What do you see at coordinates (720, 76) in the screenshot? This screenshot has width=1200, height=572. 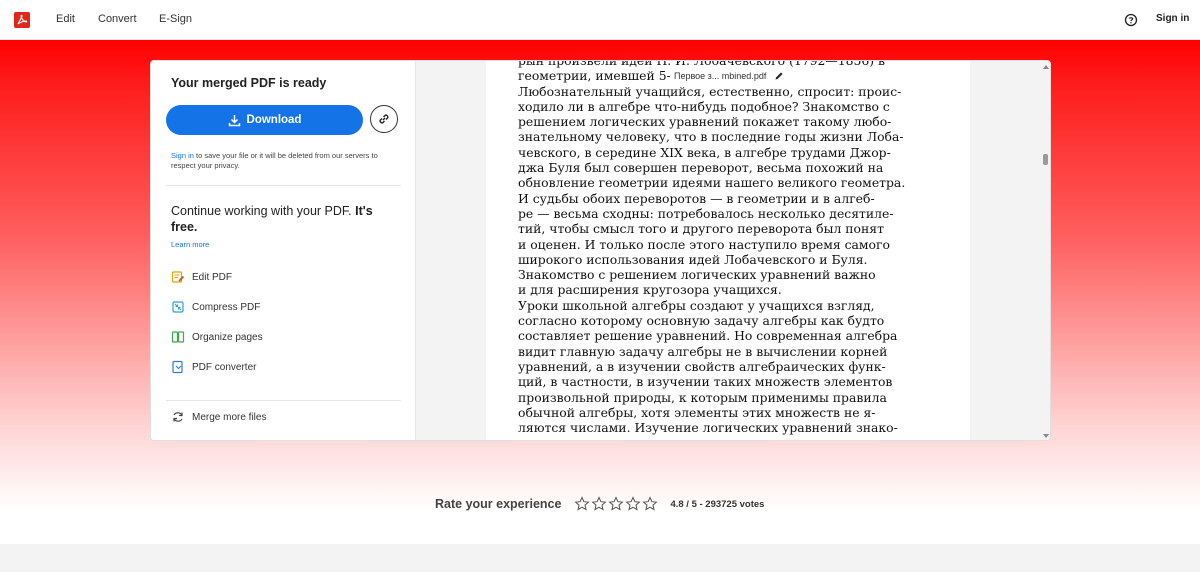 I see `filename-label: Первое з... mbined.pdf` at bounding box center [720, 76].